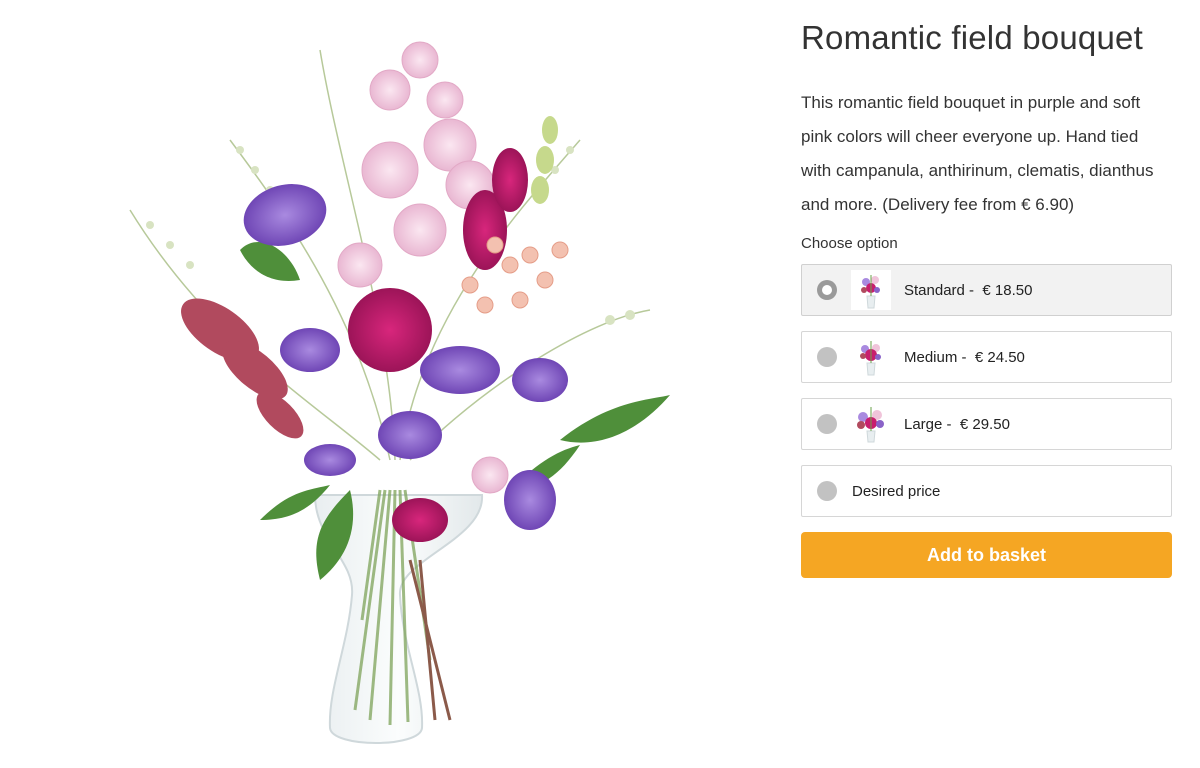 The height and width of the screenshot is (768, 1200). Describe the element at coordinates (964, 357) in the screenshot. I see `option-label: Medium - € 24.50` at that location.